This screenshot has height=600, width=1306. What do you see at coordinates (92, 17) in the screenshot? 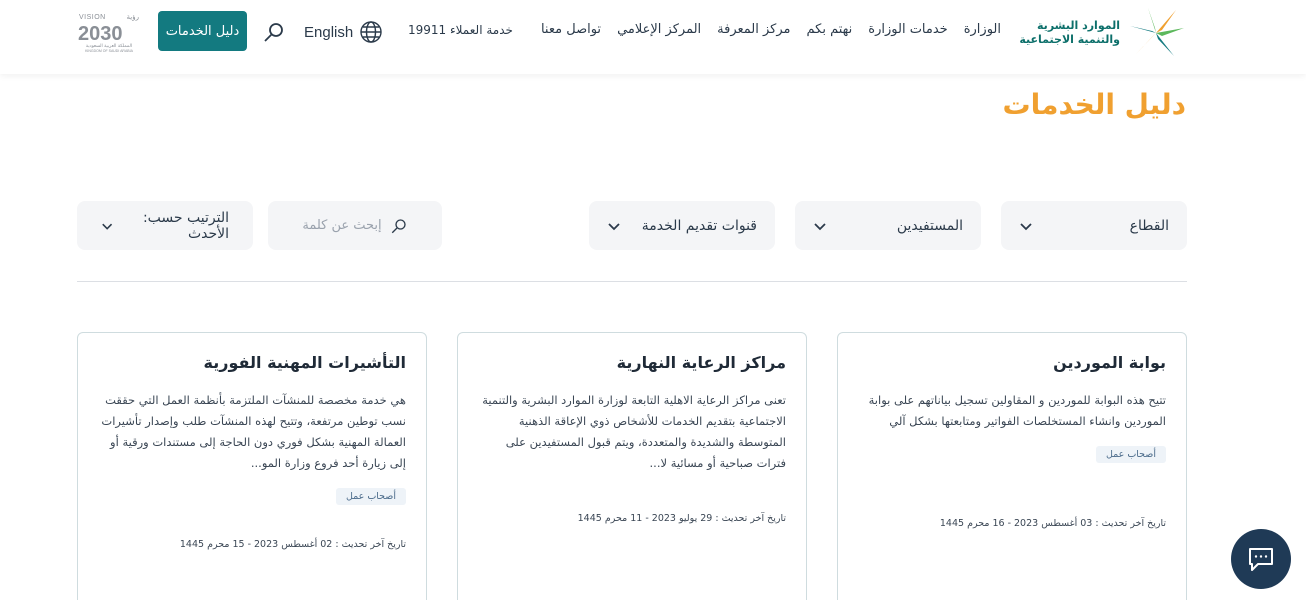
I see `vision-word: VISION` at bounding box center [92, 17].